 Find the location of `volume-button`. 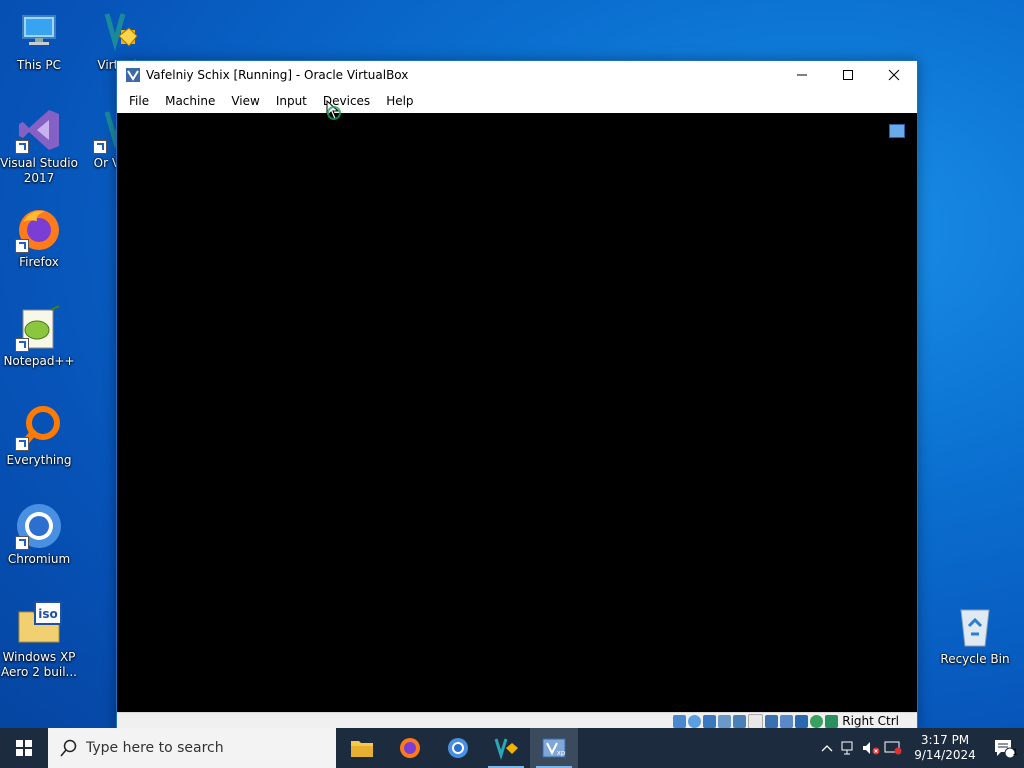

volume-button is located at coordinates (871, 748).